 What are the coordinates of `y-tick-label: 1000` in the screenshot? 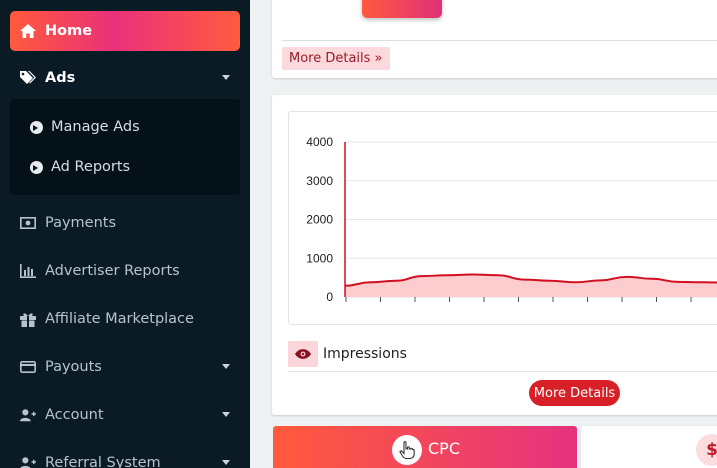 It's located at (319, 258).